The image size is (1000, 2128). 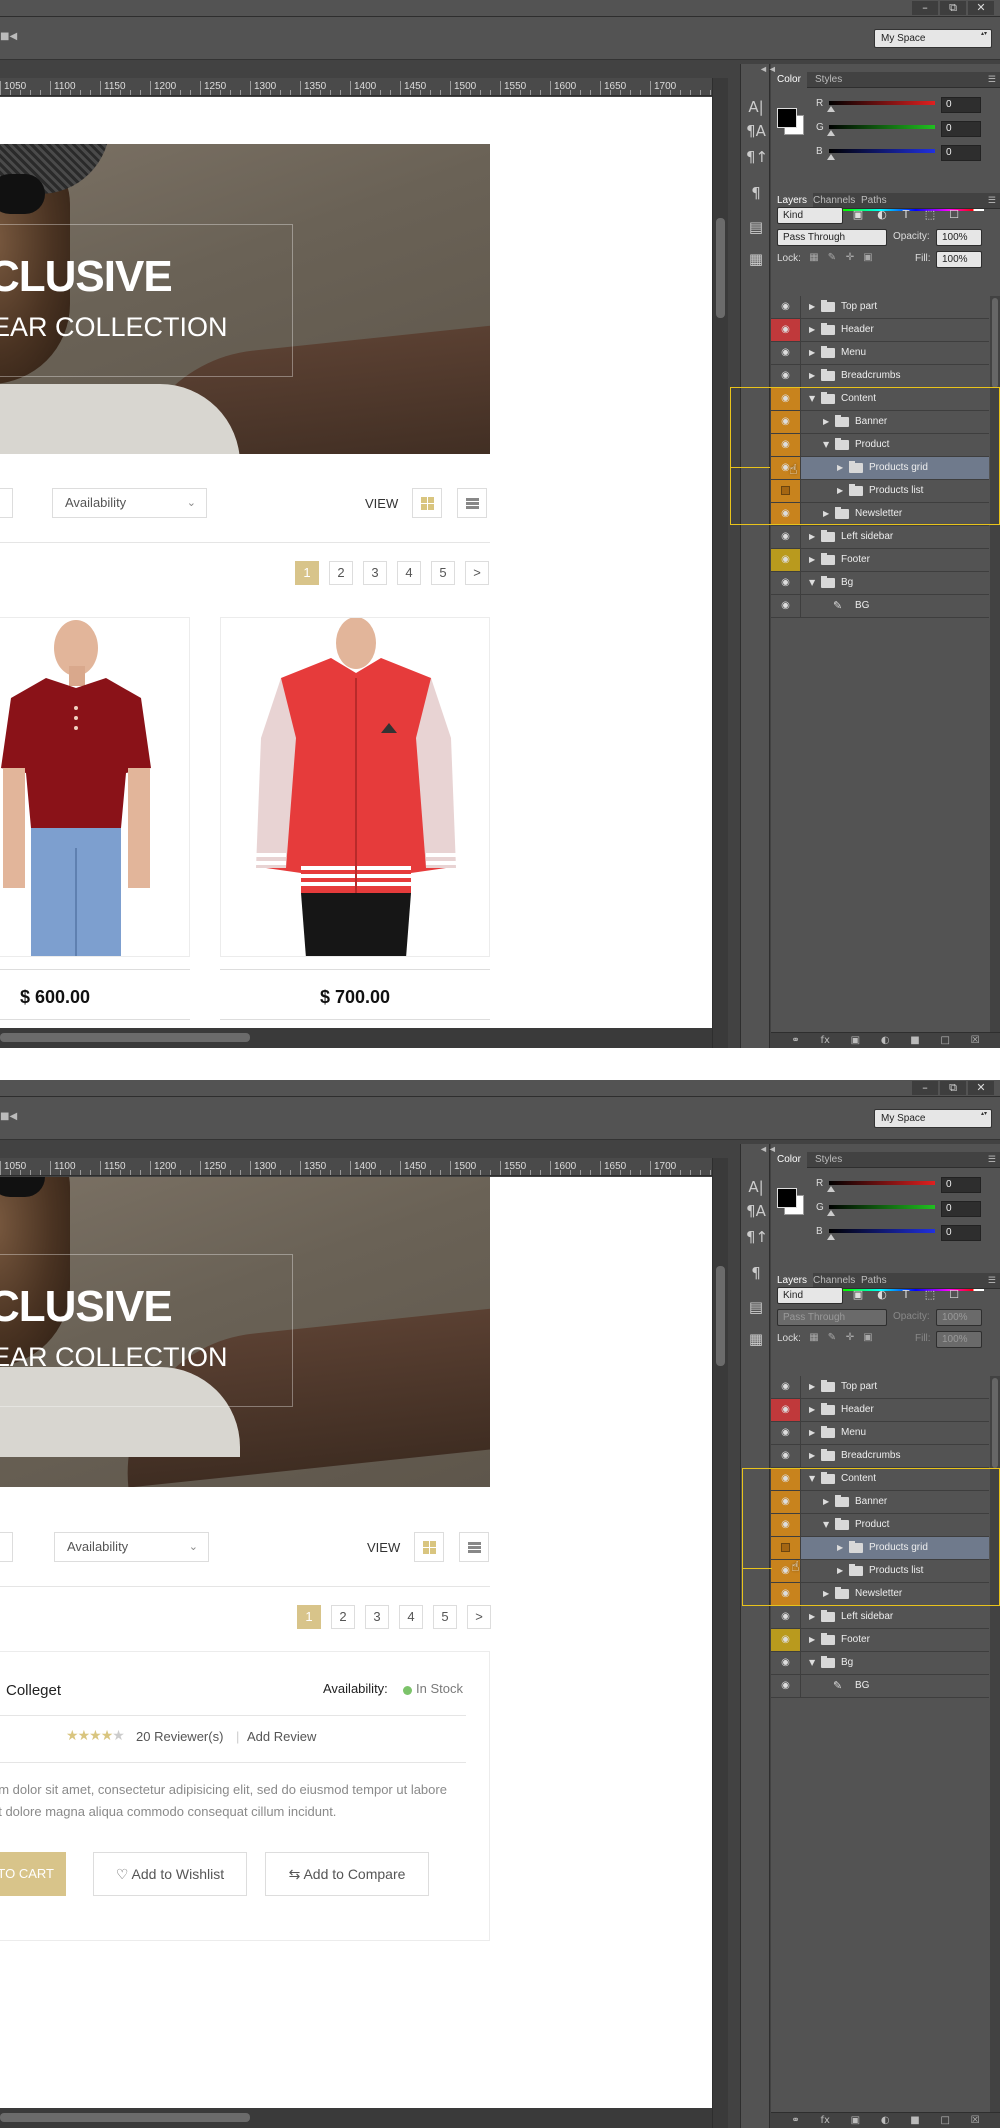 What do you see at coordinates (959, 1339) in the screenshot?
I see `fill-field: 100%` at bounding box center [959, 1339].